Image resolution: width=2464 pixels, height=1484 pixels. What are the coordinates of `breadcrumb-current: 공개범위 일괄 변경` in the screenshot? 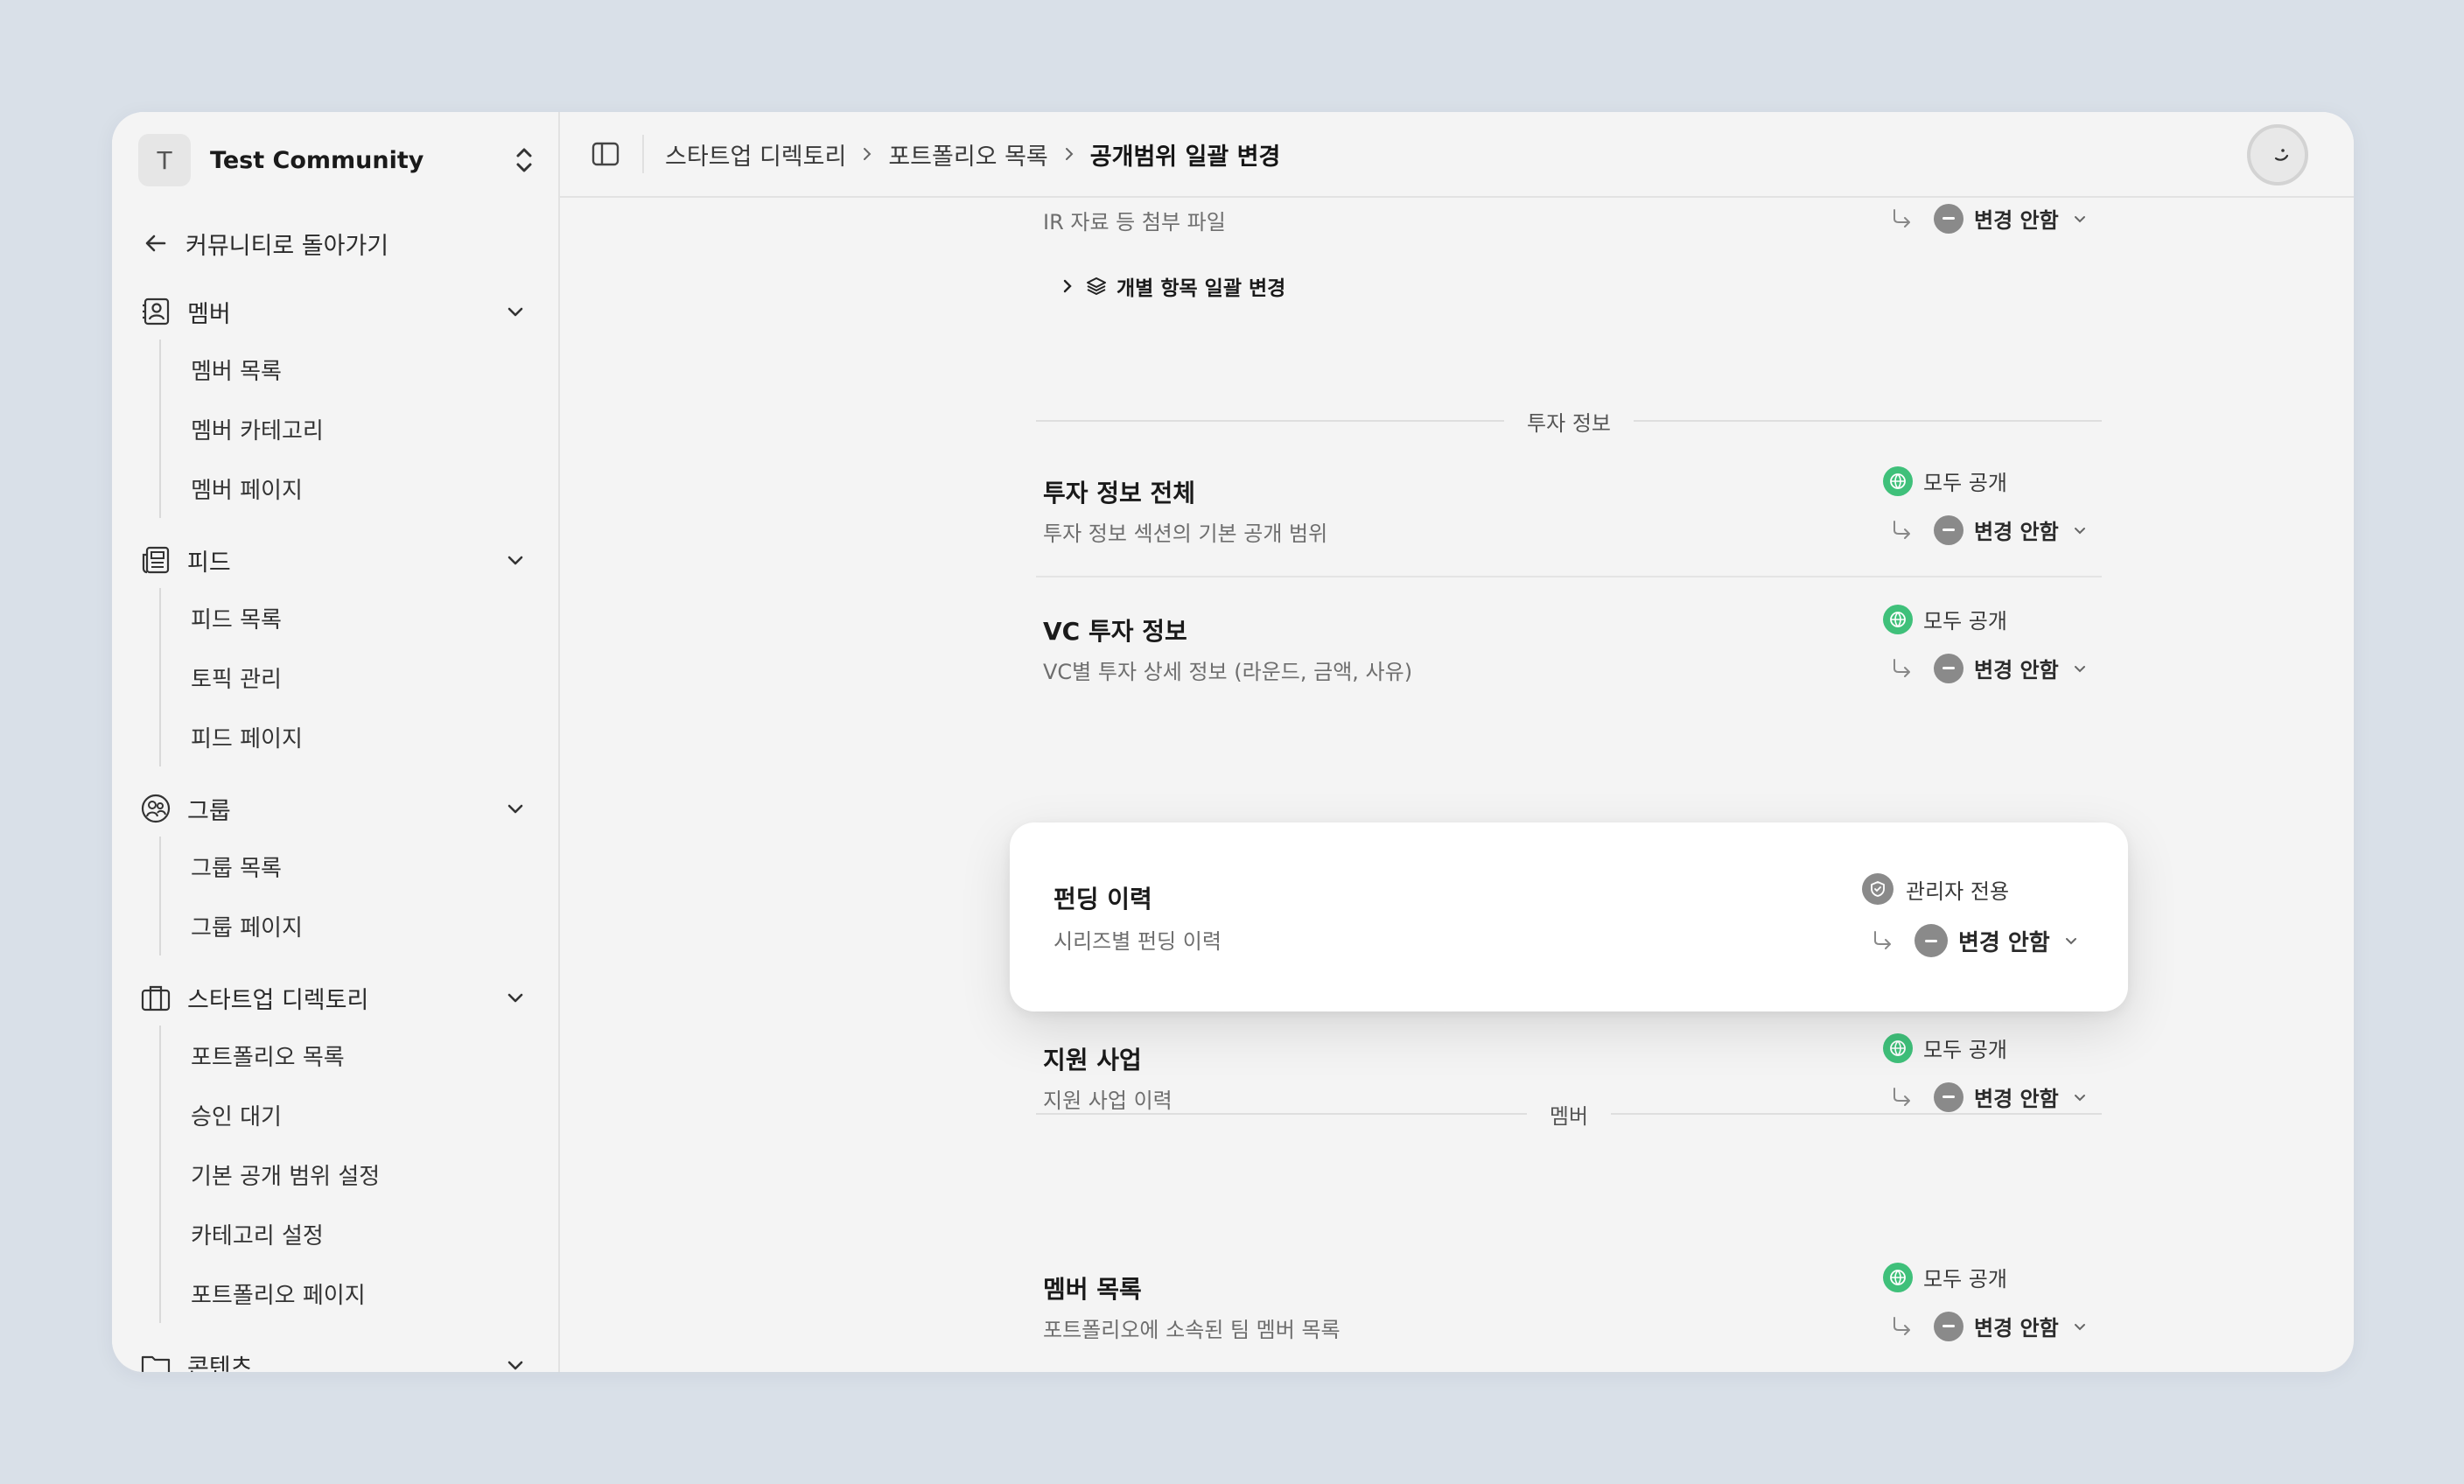 It's located at (1185, 157).